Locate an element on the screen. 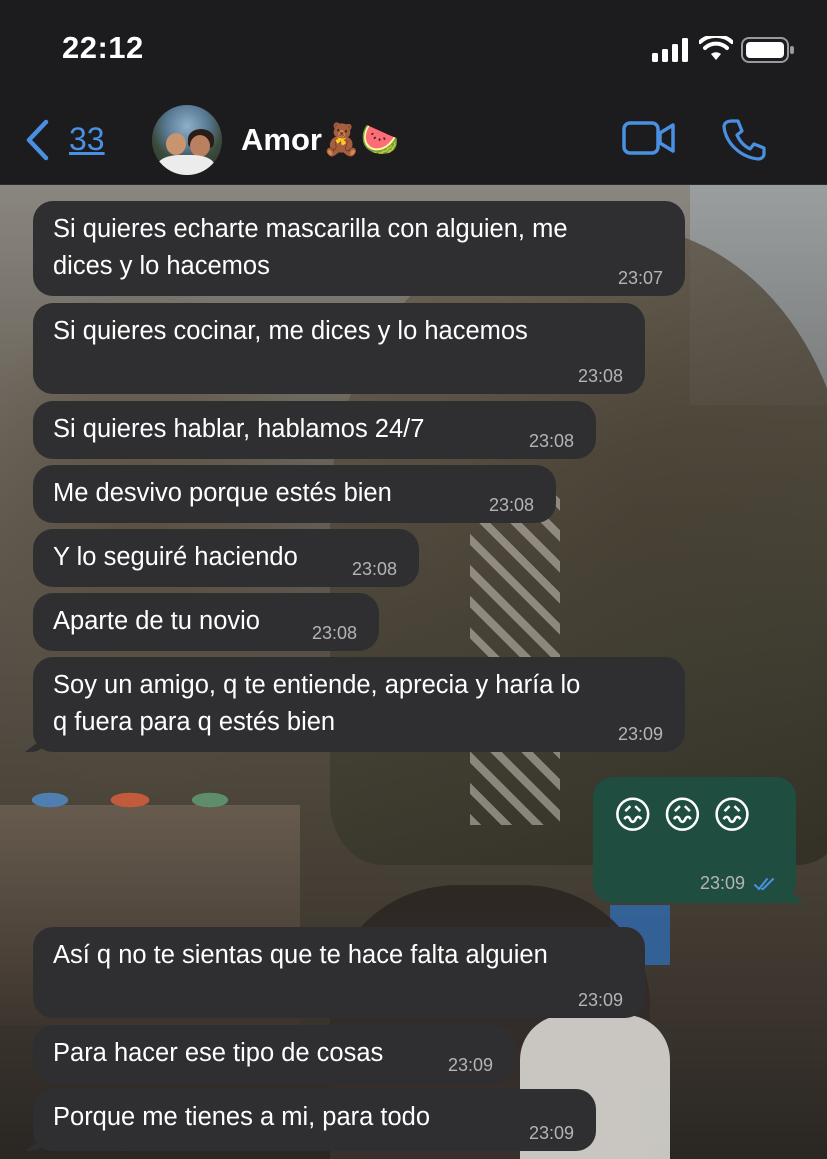  message-text: Si quieres hablar, hablamos 24/7 is located at coordinates (239, 429).